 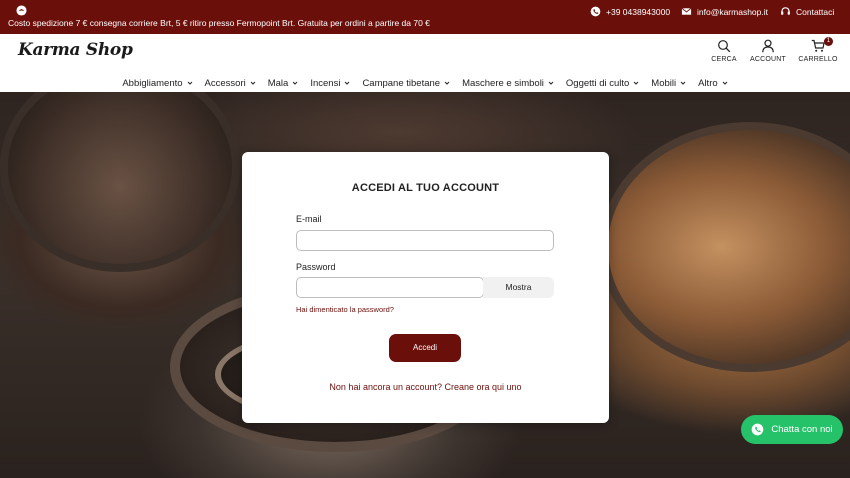 What do you see at coordinates (602, 83) in the screenshot?
I see `nav-item-oggetti-di-culto: Oggetti di culto` at bounding box center [602, 83].